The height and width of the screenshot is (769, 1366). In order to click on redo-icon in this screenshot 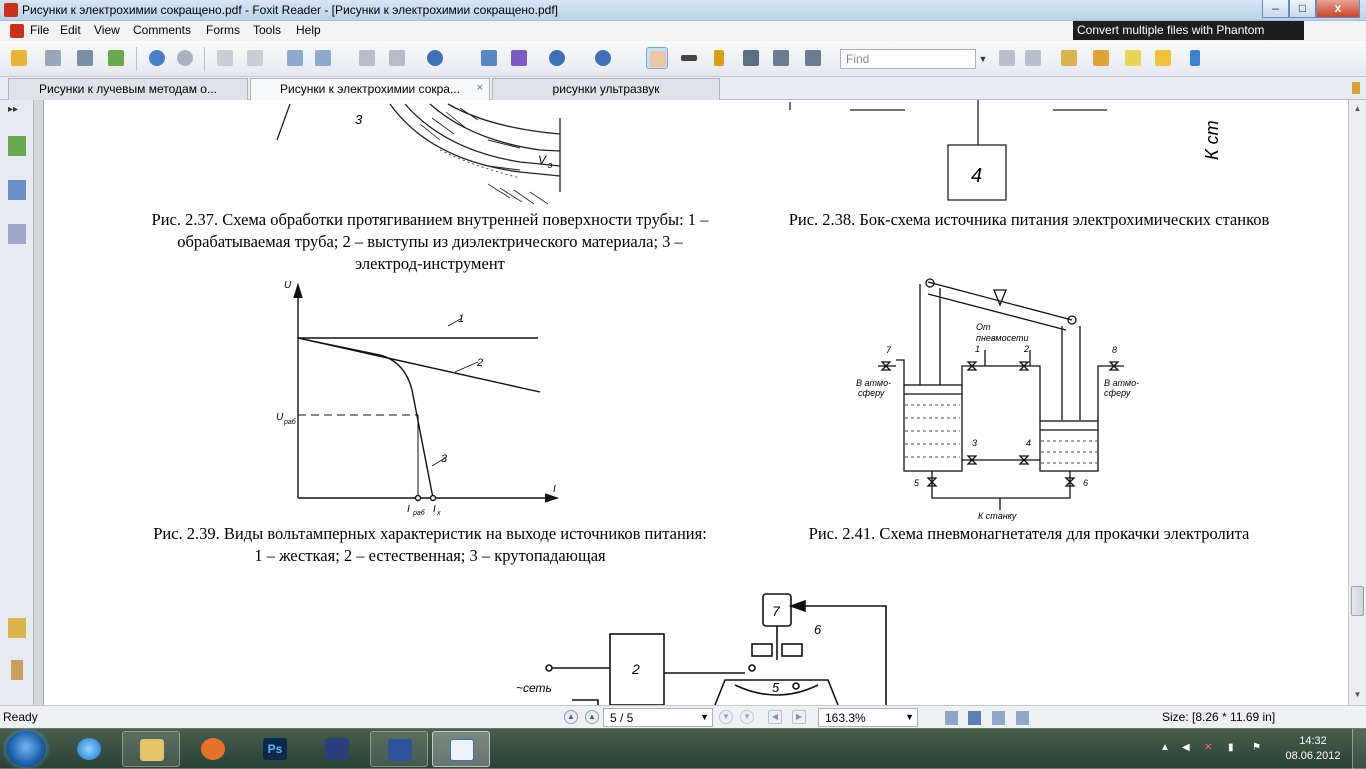, I will do `click(397, 58)`.